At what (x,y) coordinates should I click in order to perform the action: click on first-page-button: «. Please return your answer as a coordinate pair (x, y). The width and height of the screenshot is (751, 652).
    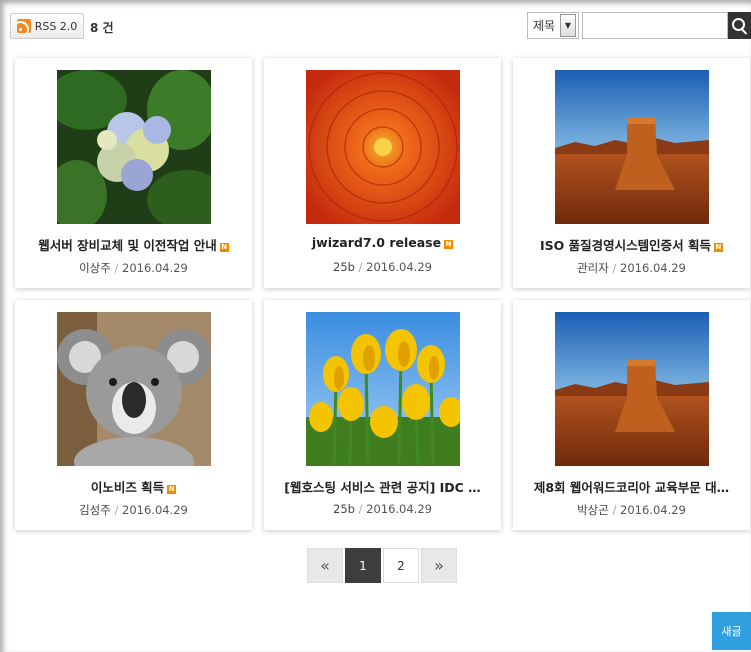
    Looking at the image, I should click on (325, 565).